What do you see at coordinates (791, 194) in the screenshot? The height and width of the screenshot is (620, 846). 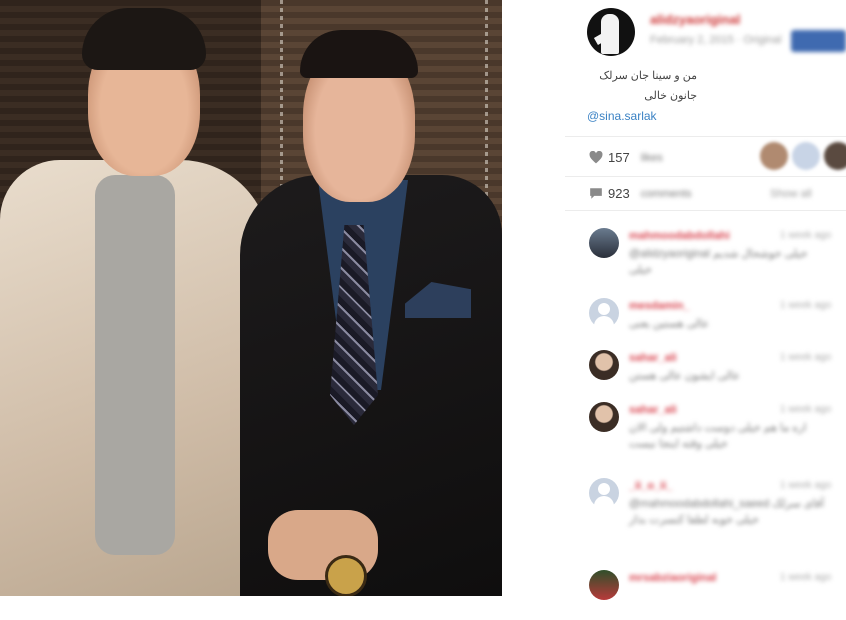 I see `show-all-link: Show all` at bounding box center [791, 194].